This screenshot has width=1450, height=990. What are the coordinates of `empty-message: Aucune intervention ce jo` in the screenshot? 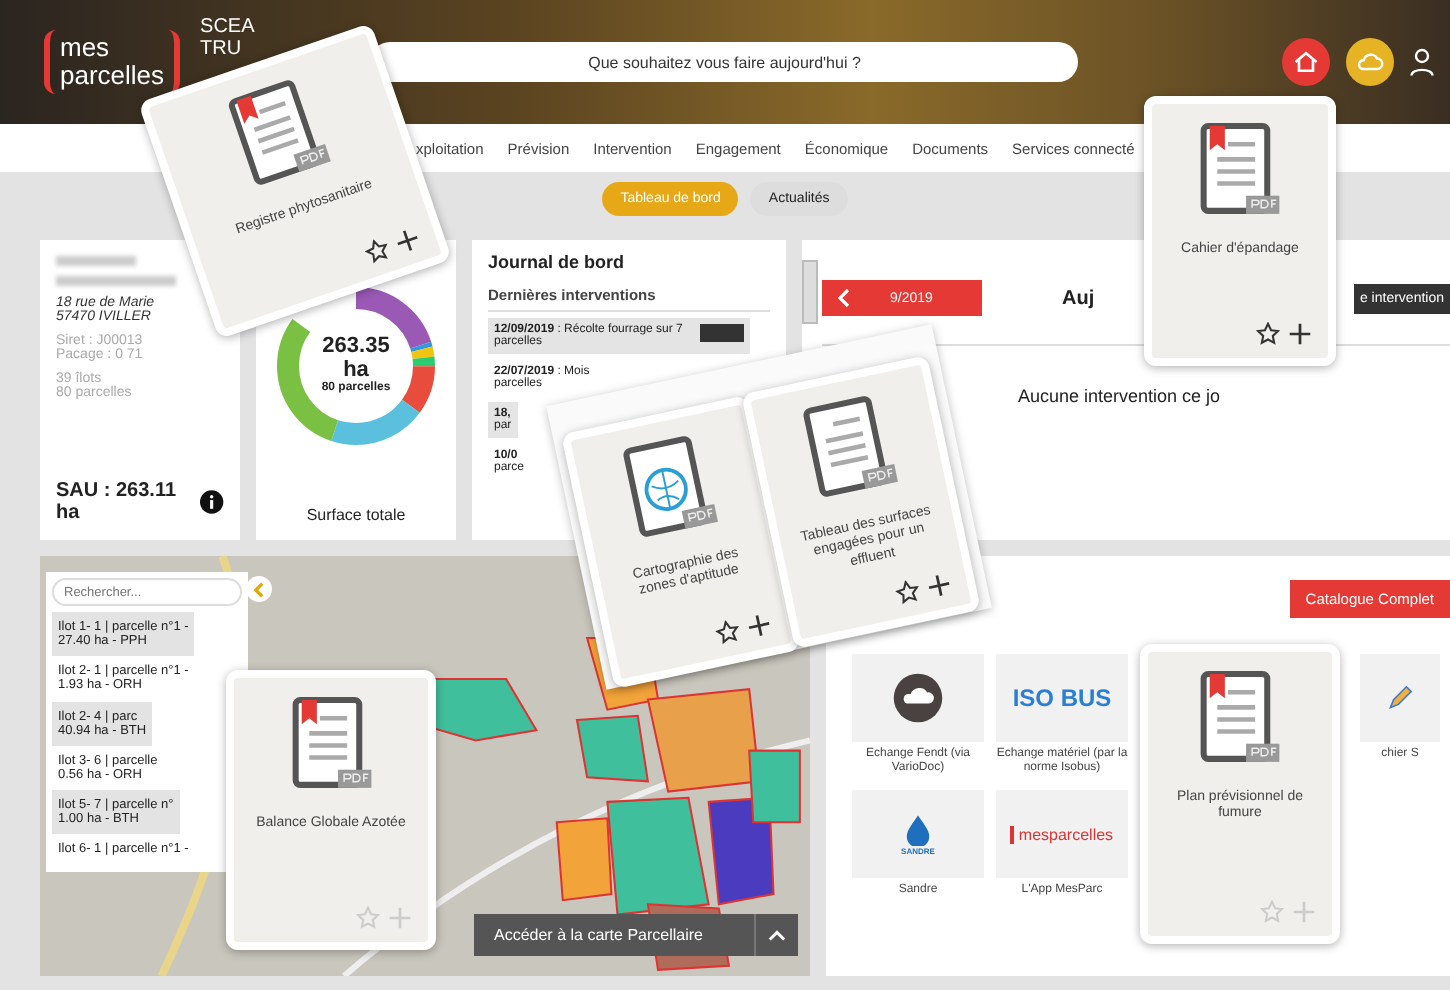 It's located at (1119, 396).